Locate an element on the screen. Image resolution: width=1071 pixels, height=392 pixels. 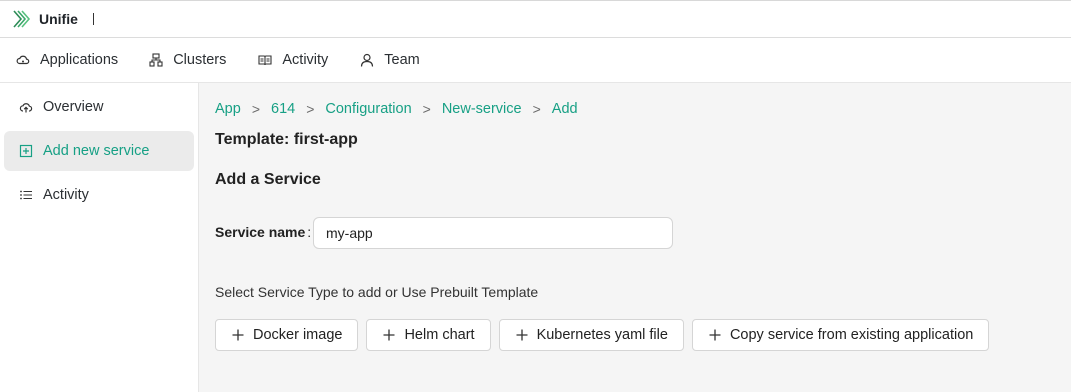
helm-chart-button: Helm chart is located at coordinates (428, 335).